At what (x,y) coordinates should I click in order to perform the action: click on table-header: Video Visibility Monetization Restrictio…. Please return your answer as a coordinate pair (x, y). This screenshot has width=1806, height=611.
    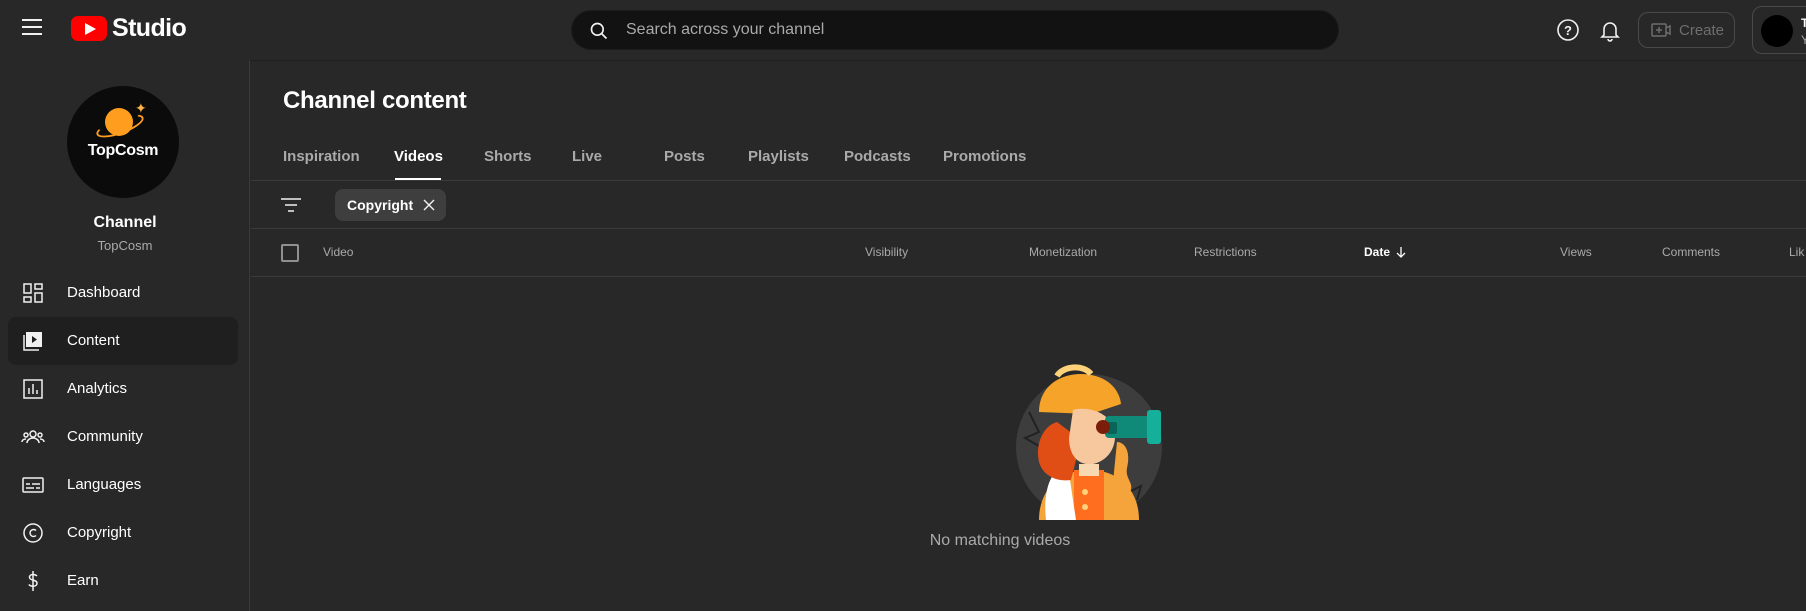
    Looking at the image, I should click on (1028, 253).